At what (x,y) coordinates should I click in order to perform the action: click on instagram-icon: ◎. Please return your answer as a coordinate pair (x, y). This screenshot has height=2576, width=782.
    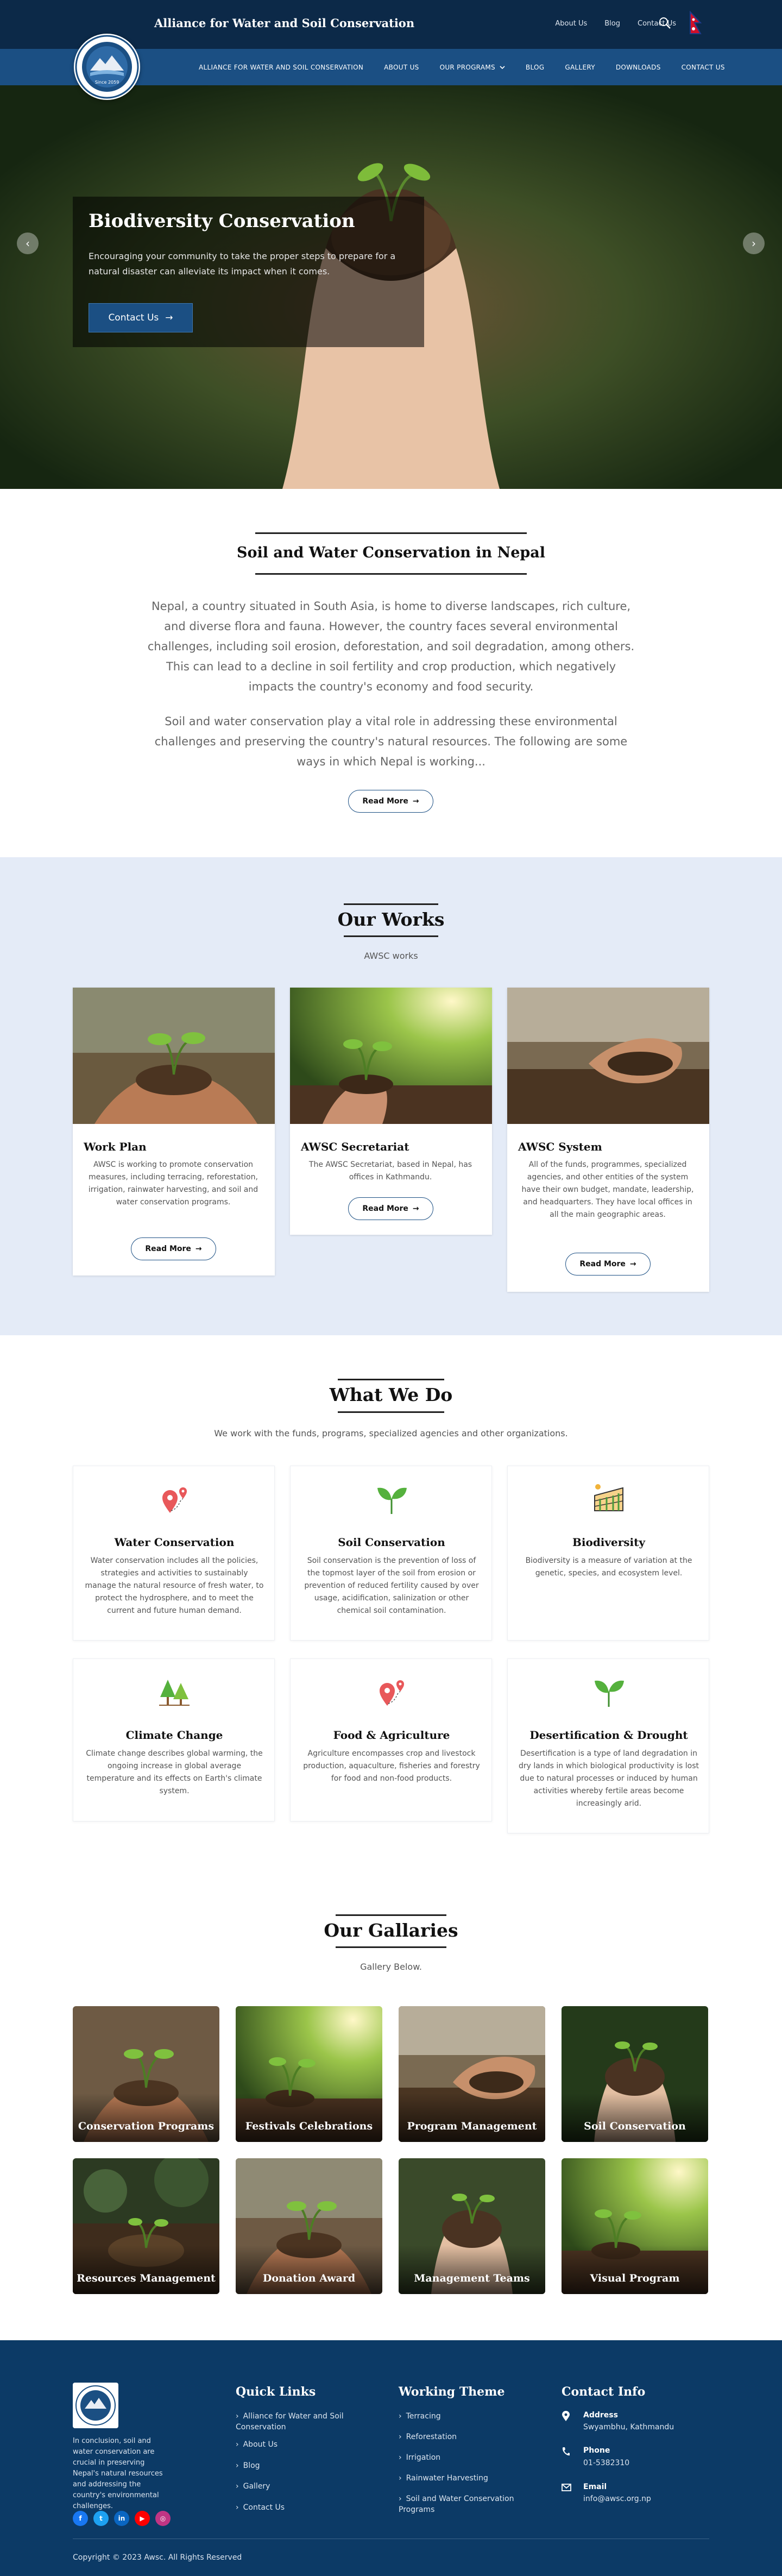
    Looking at the image, I should click on (163, 2518).